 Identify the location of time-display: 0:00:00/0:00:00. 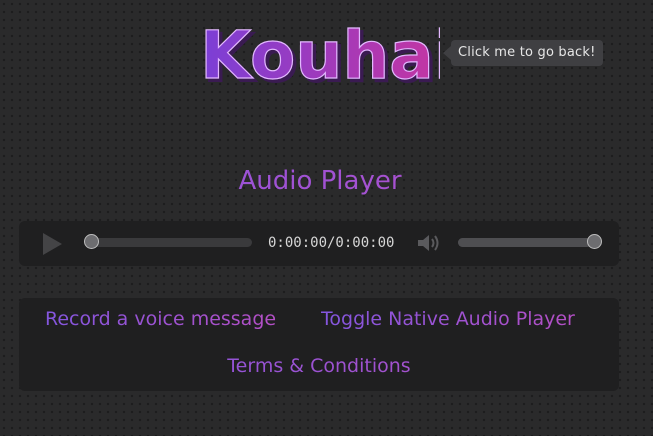
(331, 243).